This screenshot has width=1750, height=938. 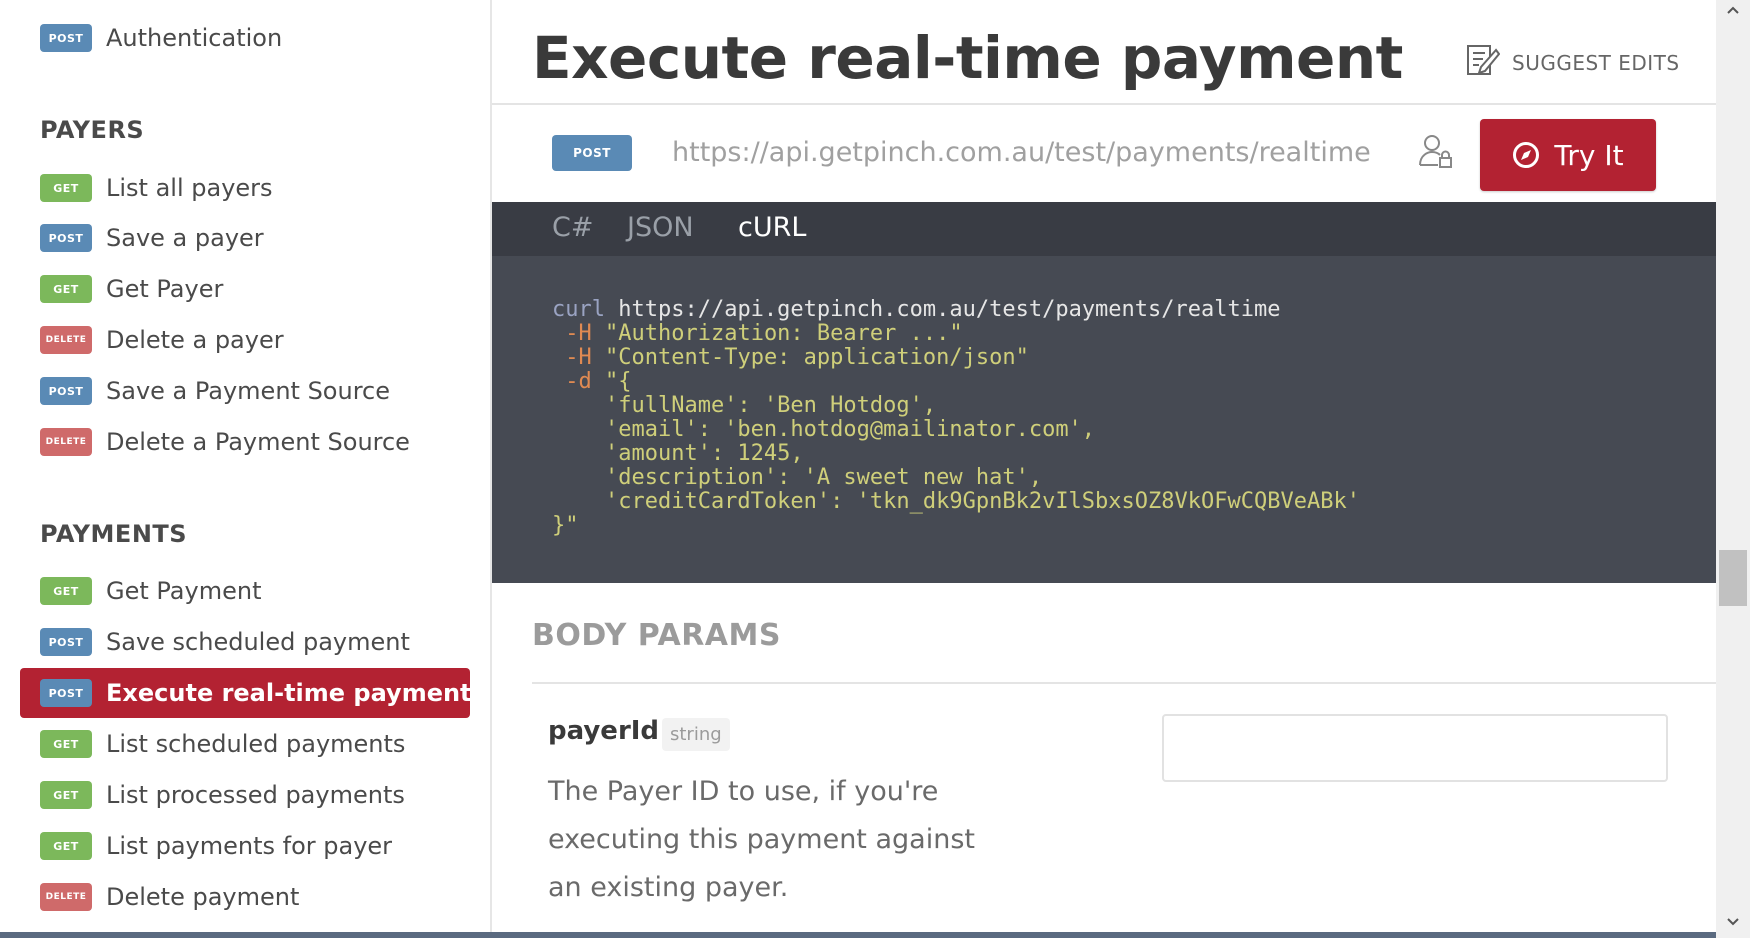 What do you see at coordinates (1483, 62) in the screenshot?
I see `edit-document-icon` at bounding box center [1483, 62].